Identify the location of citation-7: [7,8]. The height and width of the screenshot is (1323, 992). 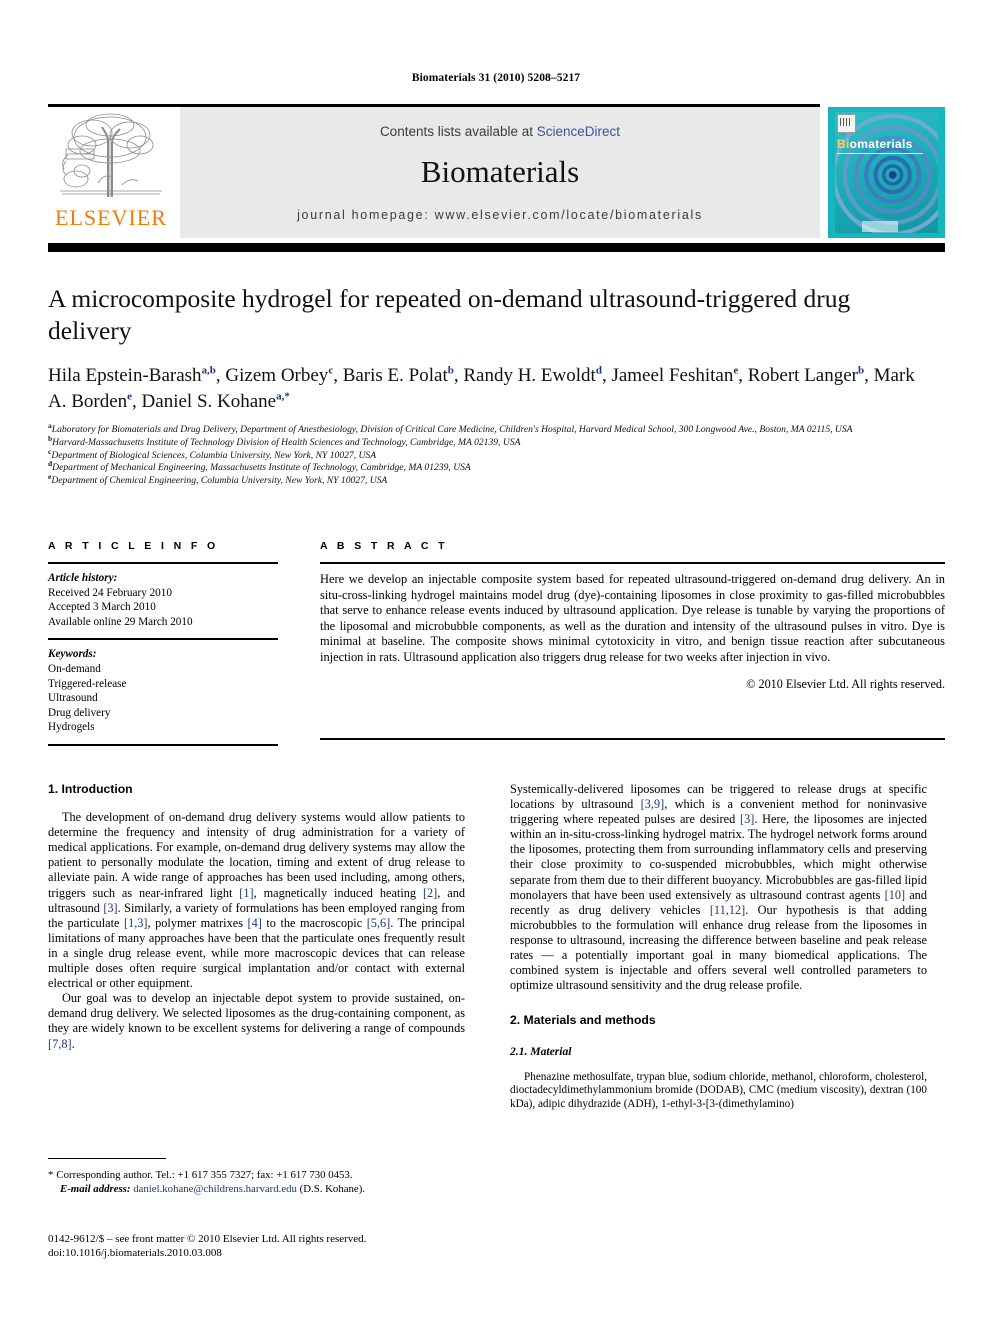
(60, 1044).